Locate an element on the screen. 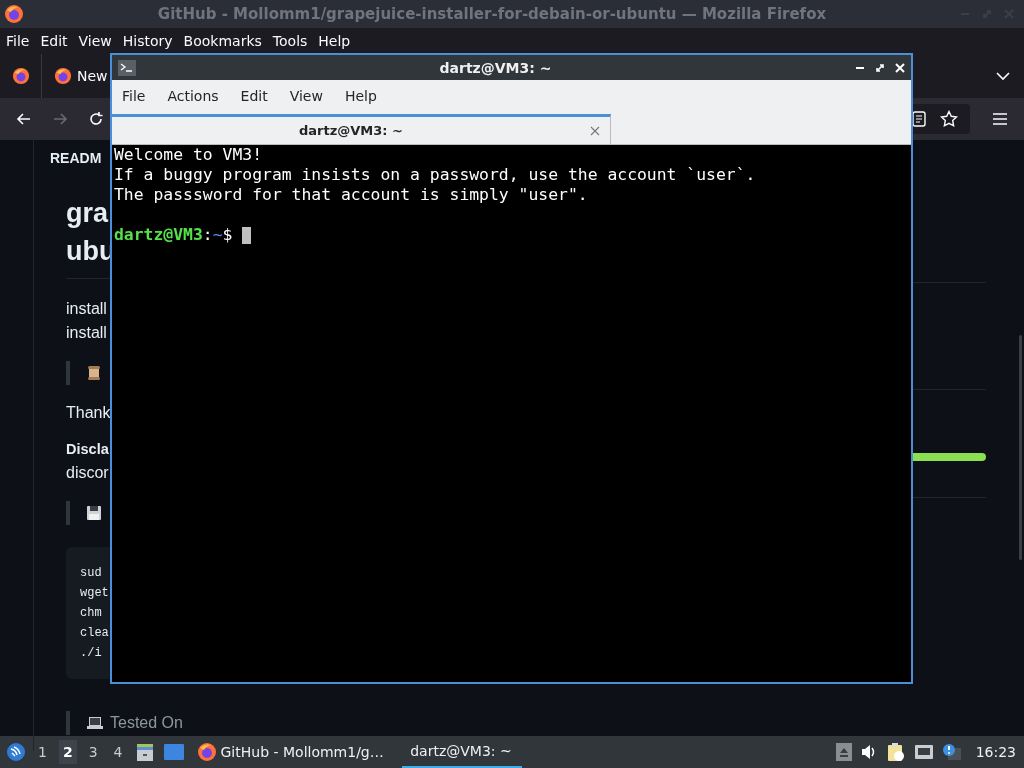 The height and width of the screenshot is (768, 1024). paragraph-text: discor is located at coordinates (87, 473).